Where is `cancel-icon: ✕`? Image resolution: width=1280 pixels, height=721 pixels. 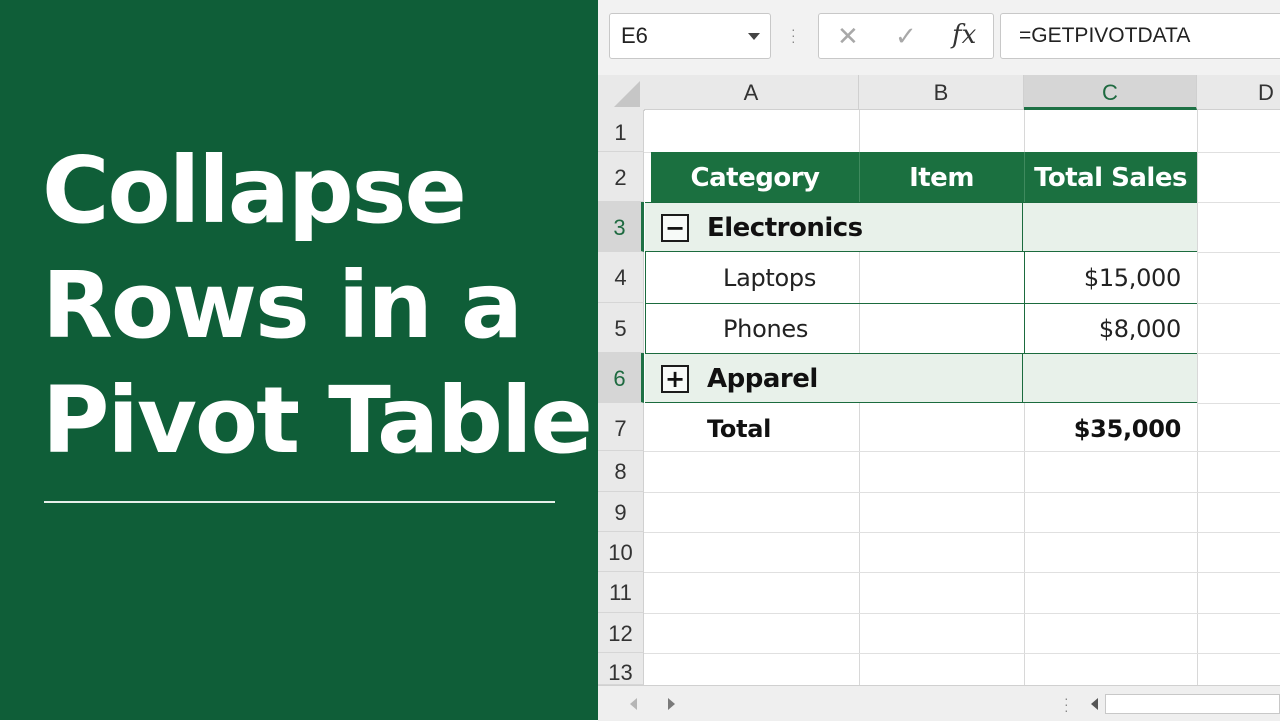
cancel-icon: ✕ is located at coordinates (848, 36).